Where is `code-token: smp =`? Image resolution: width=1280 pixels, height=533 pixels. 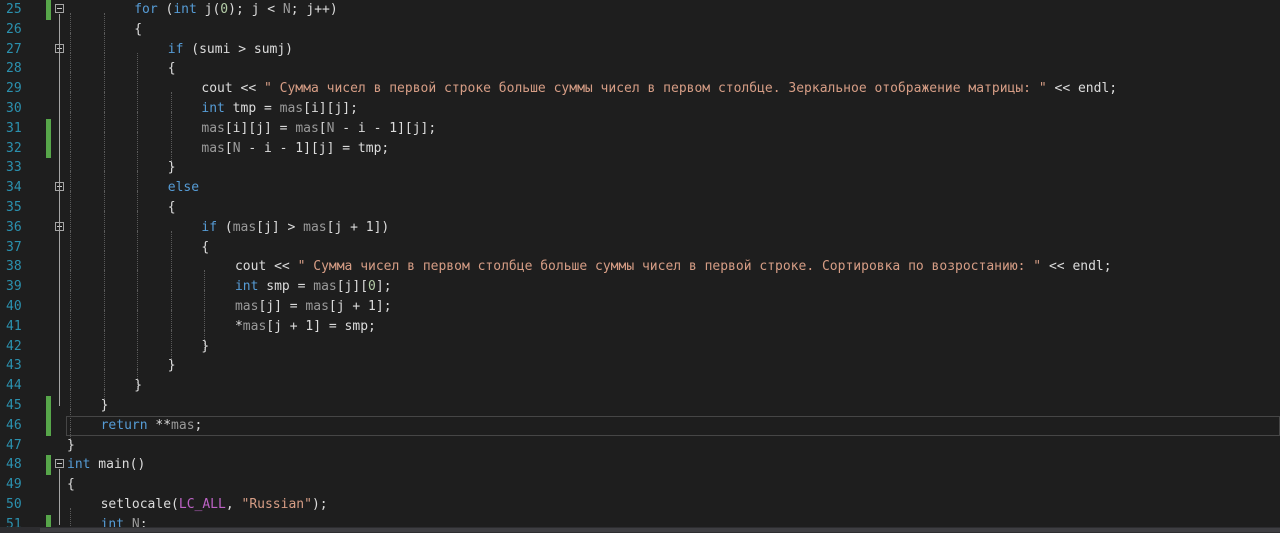
code-token: smp = is located at coordinates (286, 287).